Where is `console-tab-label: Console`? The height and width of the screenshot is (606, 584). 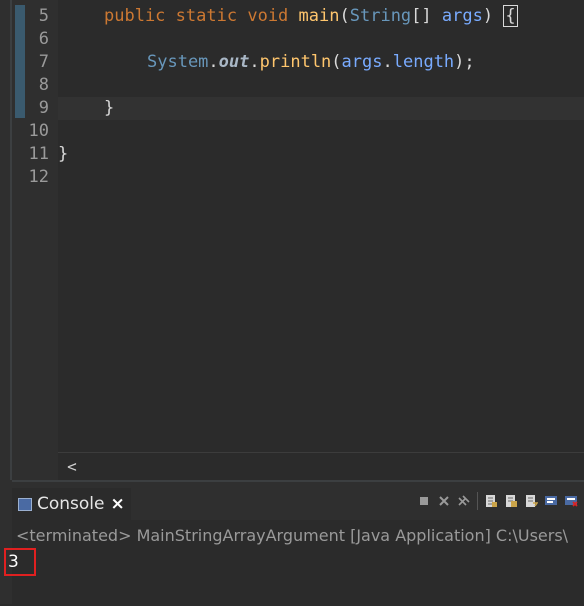 console-tab-label: Console is located at coordinates (71, 504).